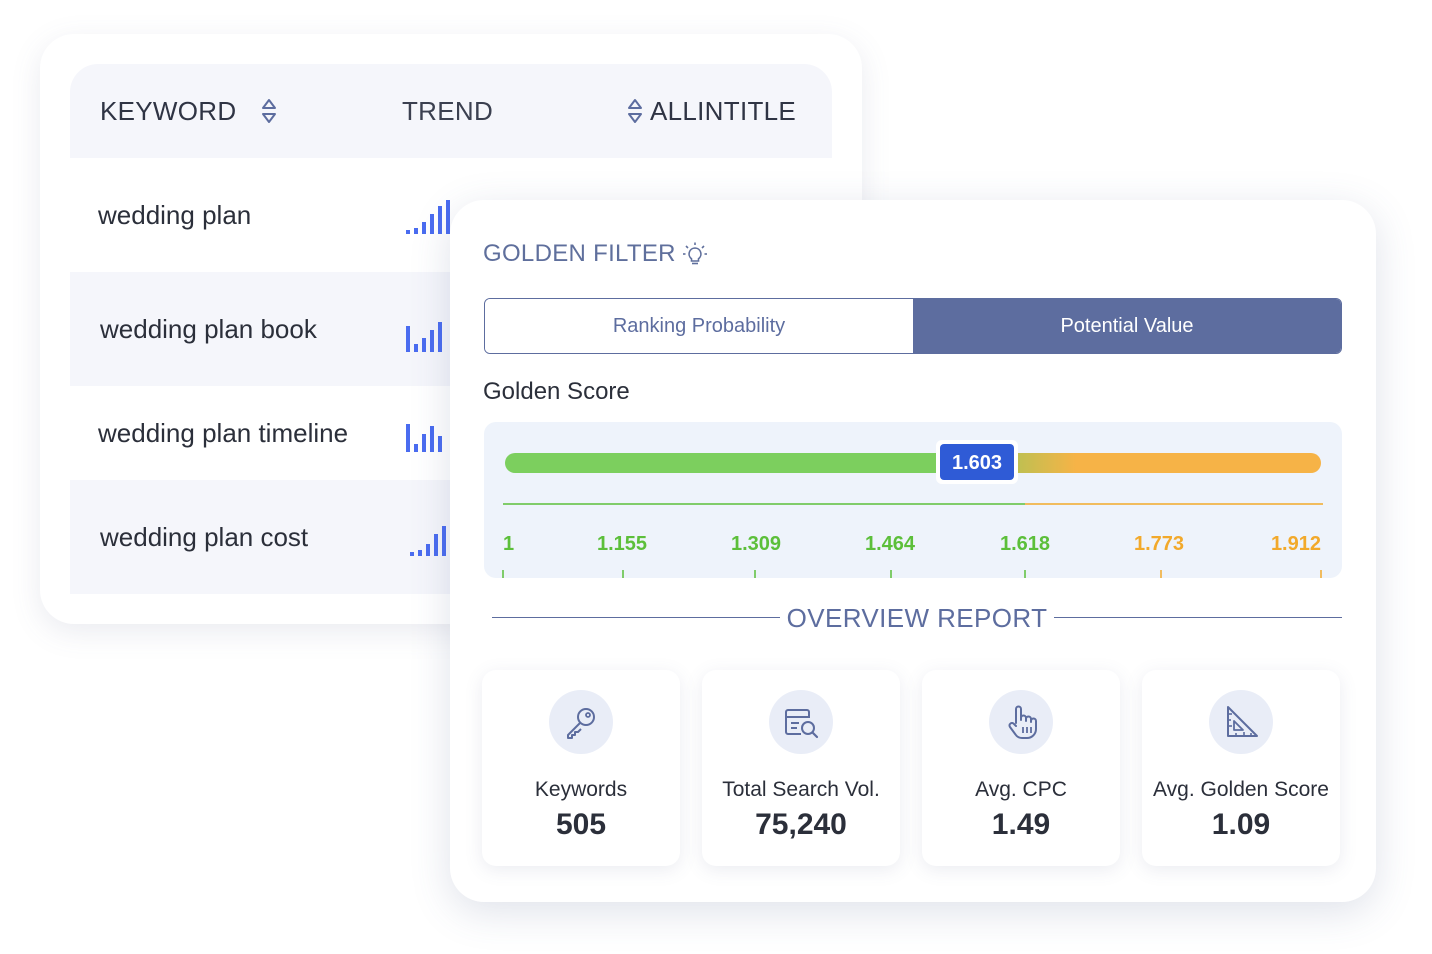 The image size is (1432, 954). What do you see at coordinates (1021, 824) in the screenshot?
I see `stat-value: 1.49` at bounding box center [1021, 824].